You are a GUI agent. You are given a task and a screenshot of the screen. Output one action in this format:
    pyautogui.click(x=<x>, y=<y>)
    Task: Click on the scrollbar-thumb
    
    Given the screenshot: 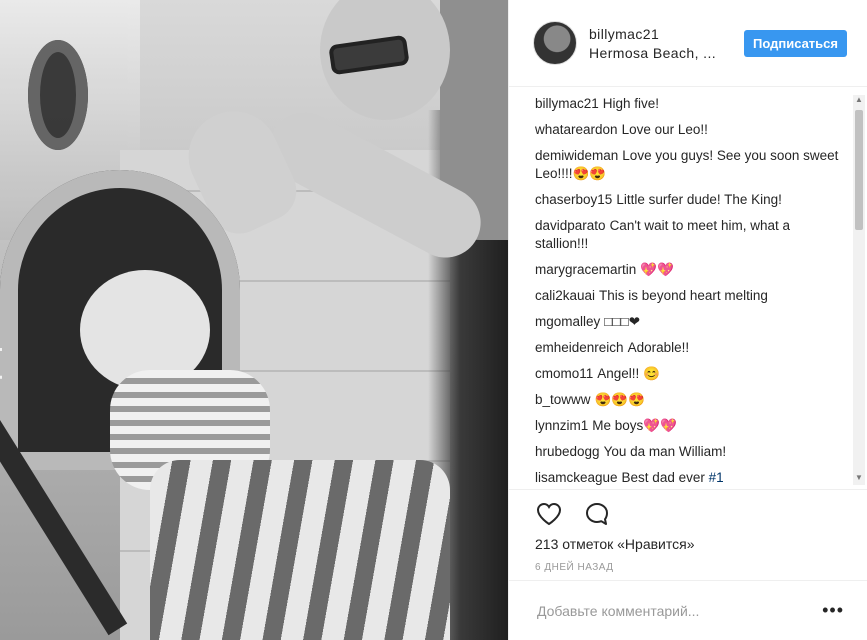 What is the action you would take?
    pyautogui.click(x=859, y=170)
    